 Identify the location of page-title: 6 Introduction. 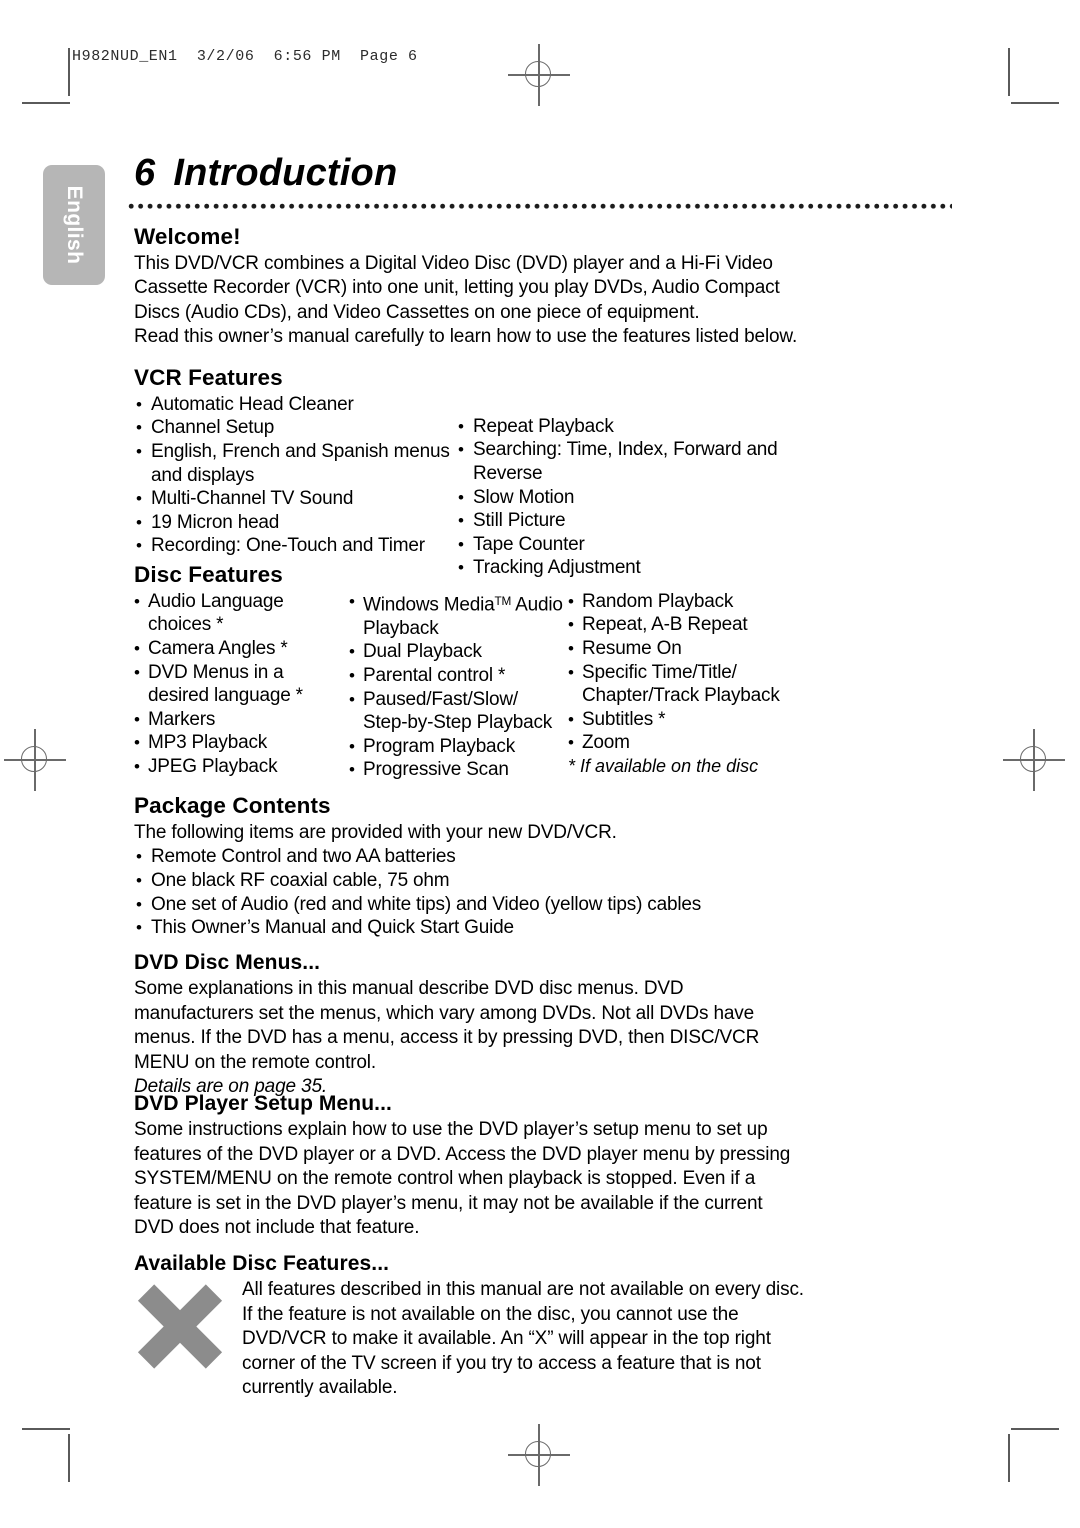
(265, 173).